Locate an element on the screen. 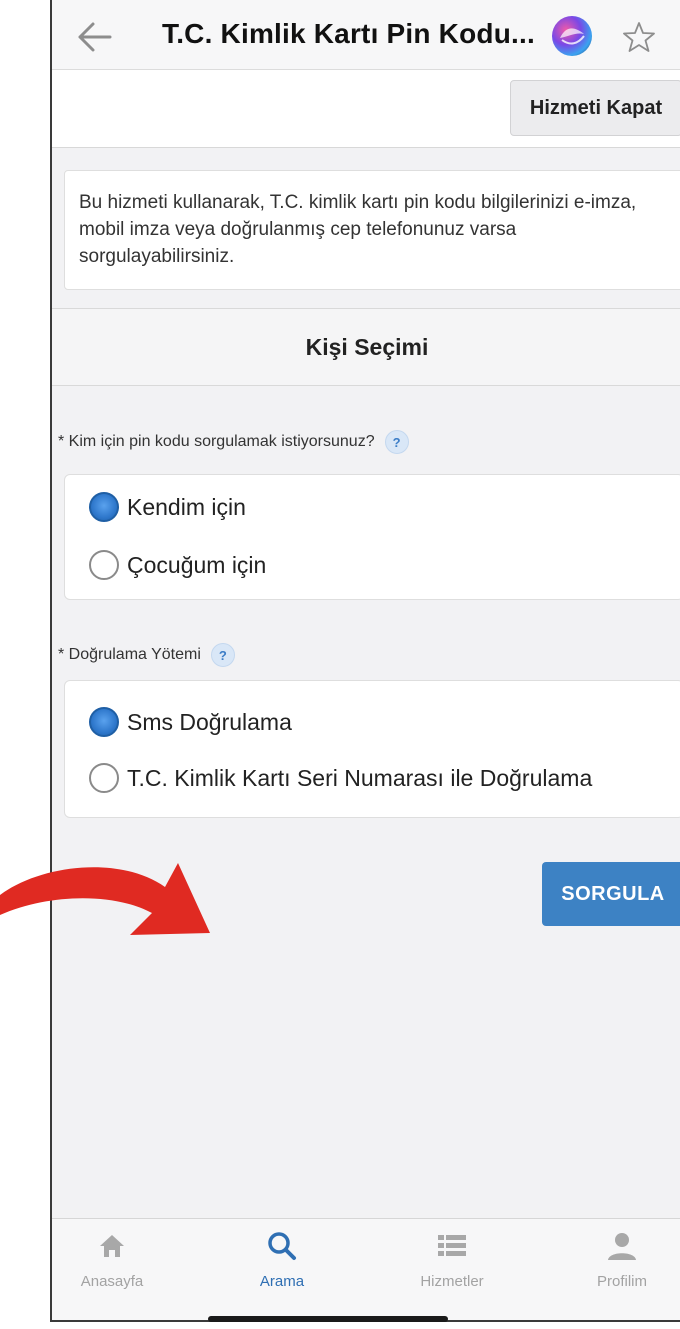  nav-label: Hizmetler is located at coordinates (452, 1281).